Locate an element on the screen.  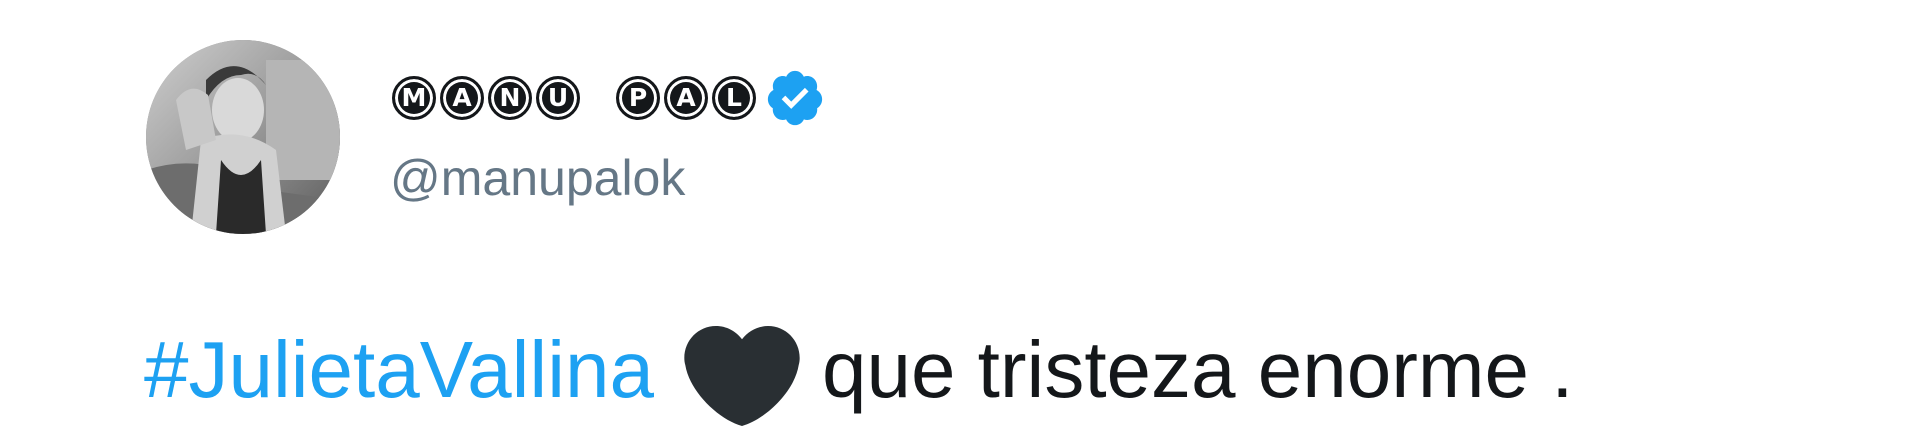
name-letter: N is located at coordinates (510, 98).